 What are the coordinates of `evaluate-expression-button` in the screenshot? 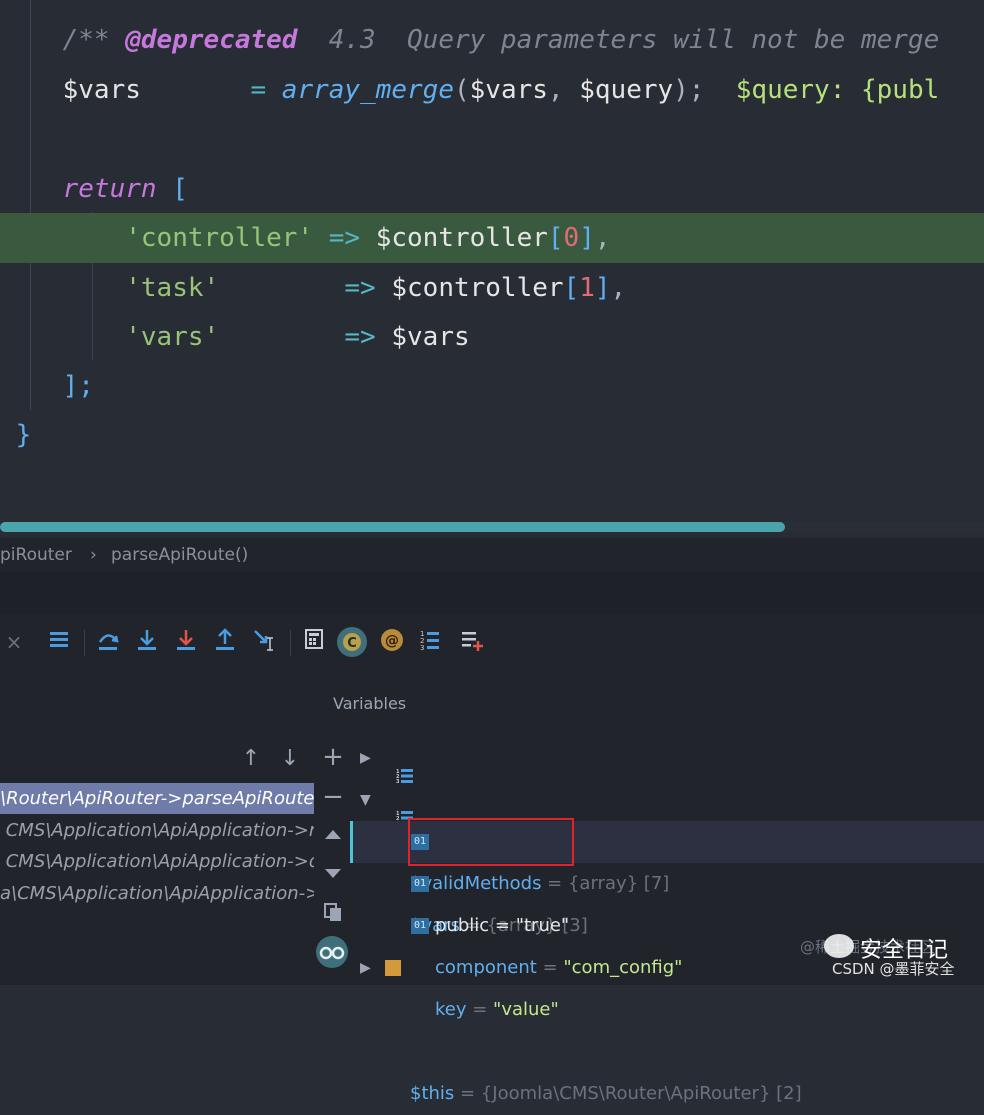 It's located at (314, 642).